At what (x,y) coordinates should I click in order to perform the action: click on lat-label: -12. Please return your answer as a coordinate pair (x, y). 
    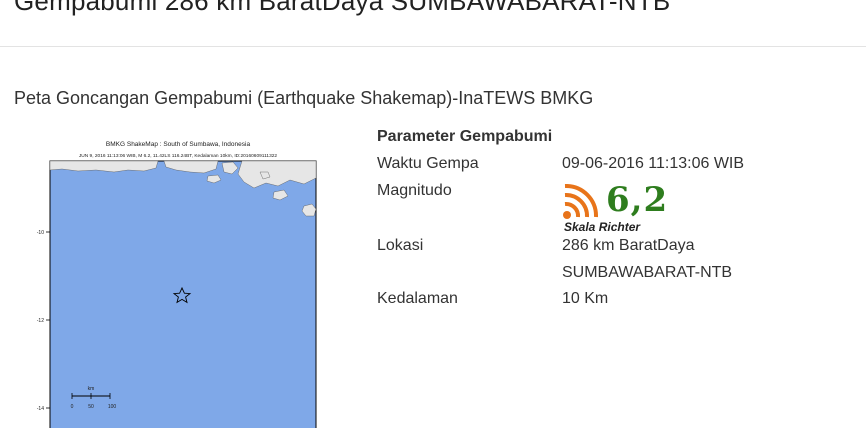
    Looking at the image, I should click on (40, 321).